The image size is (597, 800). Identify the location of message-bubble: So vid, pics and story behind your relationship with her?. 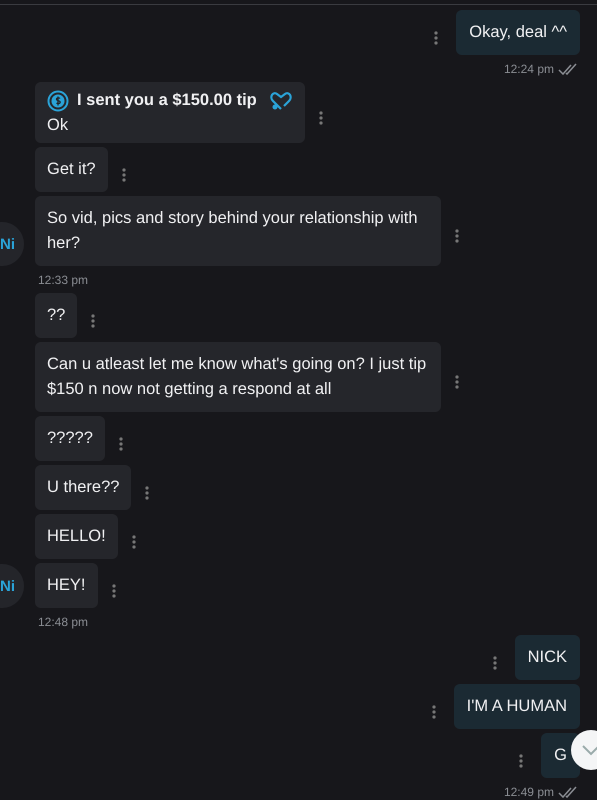
(238, 231).